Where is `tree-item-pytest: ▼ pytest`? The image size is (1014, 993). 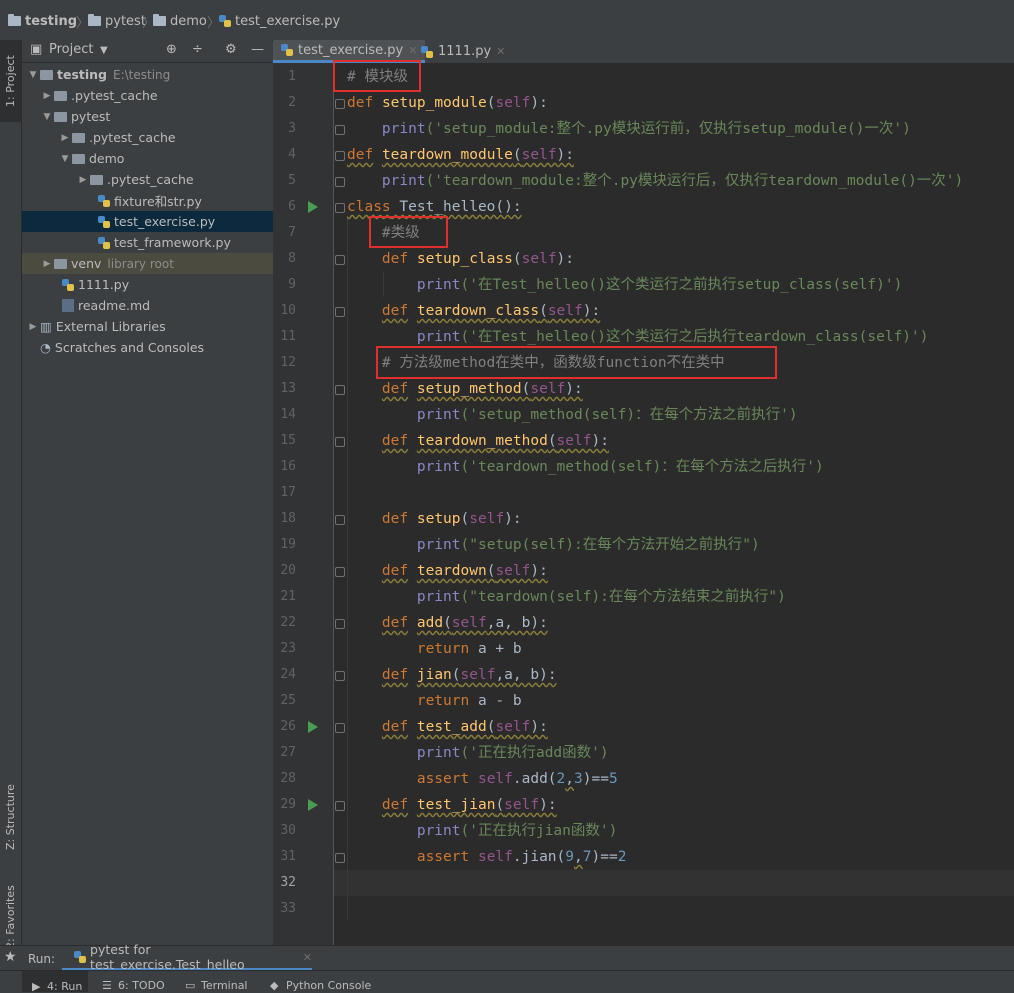
tree-item-pytest: ▼ pytest is located at coordinates (156, 116).